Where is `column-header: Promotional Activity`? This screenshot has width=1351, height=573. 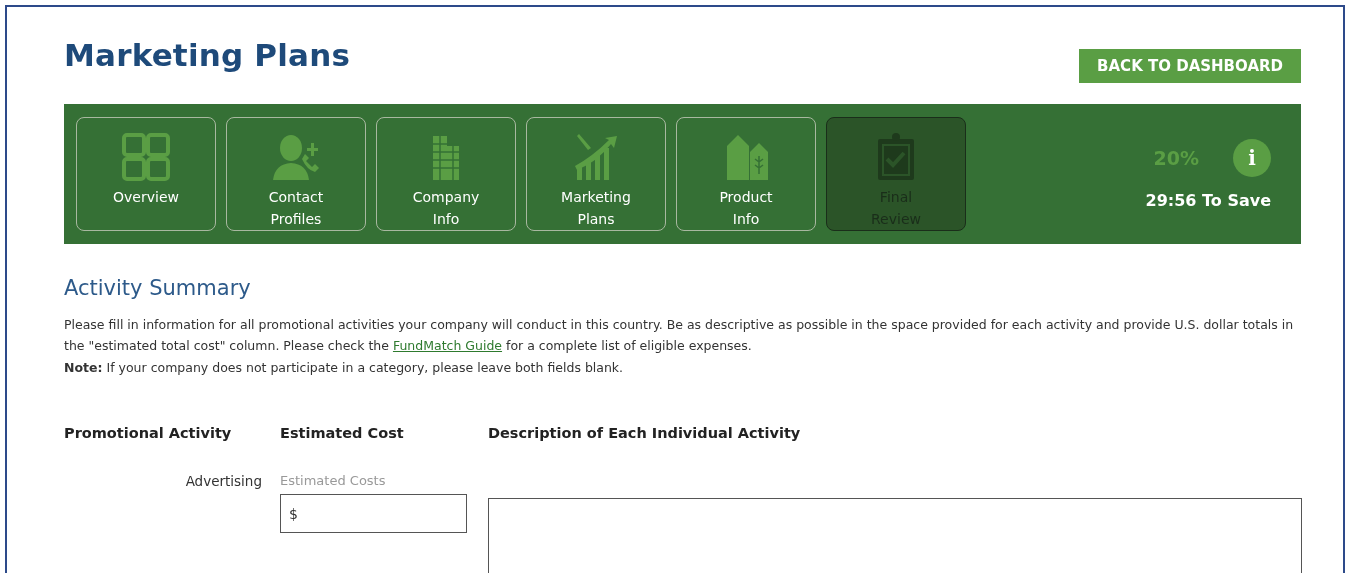
column-header: Promotional Activity is located at coordinates (148, 433).